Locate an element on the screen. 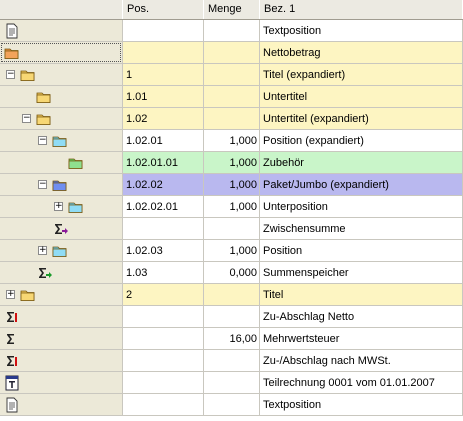  menge-cell: 16,00 is located at coordinates (232, 339).